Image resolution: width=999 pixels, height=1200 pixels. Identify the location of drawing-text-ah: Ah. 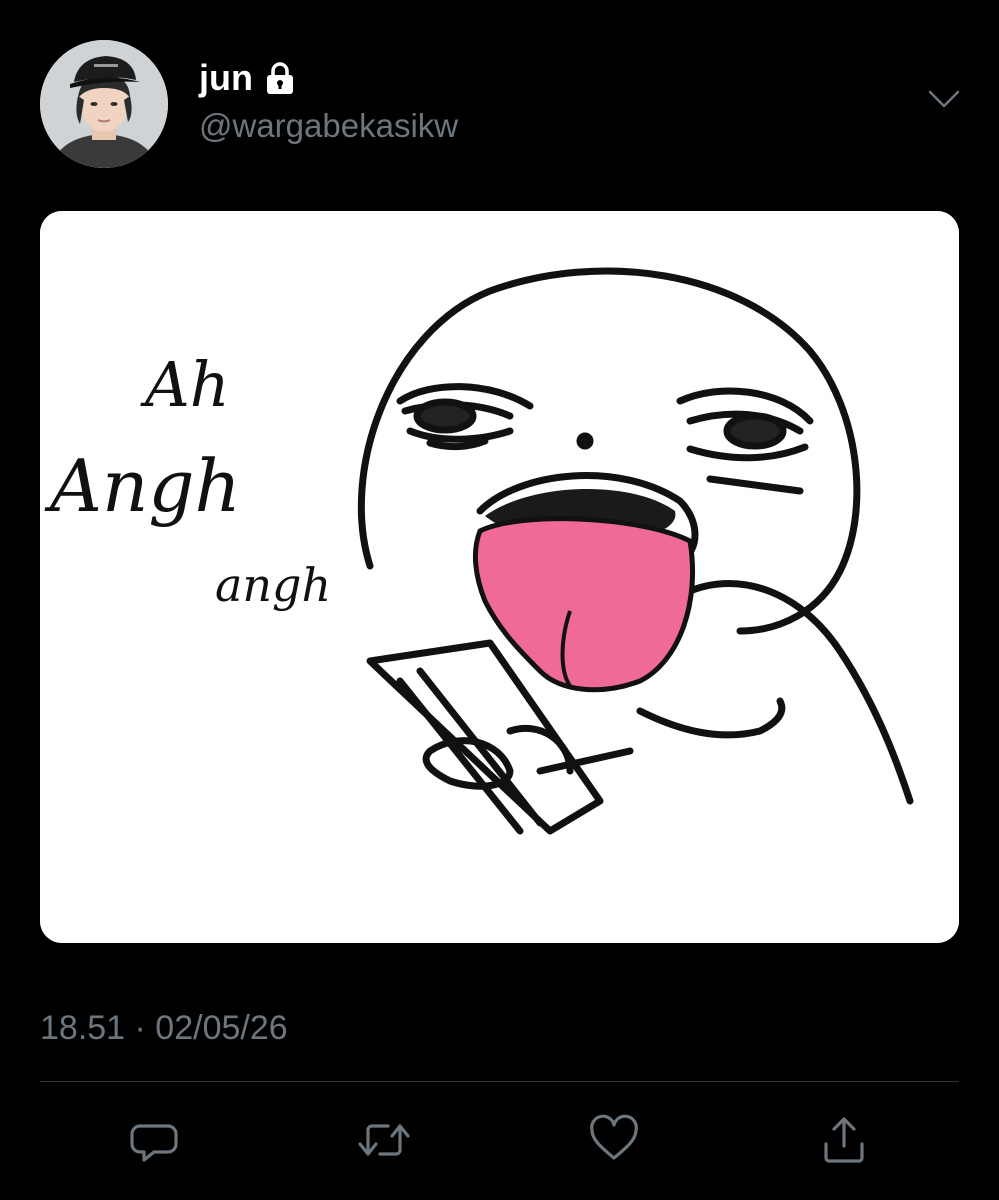
(185, 384).